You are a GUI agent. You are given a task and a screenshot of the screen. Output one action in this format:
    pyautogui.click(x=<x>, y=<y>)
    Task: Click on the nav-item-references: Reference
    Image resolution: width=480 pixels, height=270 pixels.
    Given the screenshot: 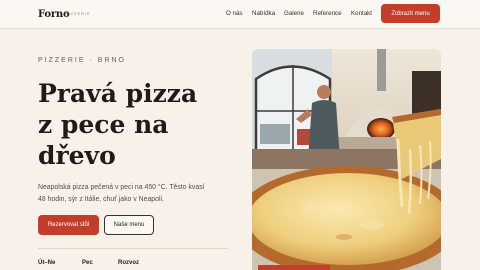 What is the action you would take?
    pyautogui.click(x=327, y=13)
    